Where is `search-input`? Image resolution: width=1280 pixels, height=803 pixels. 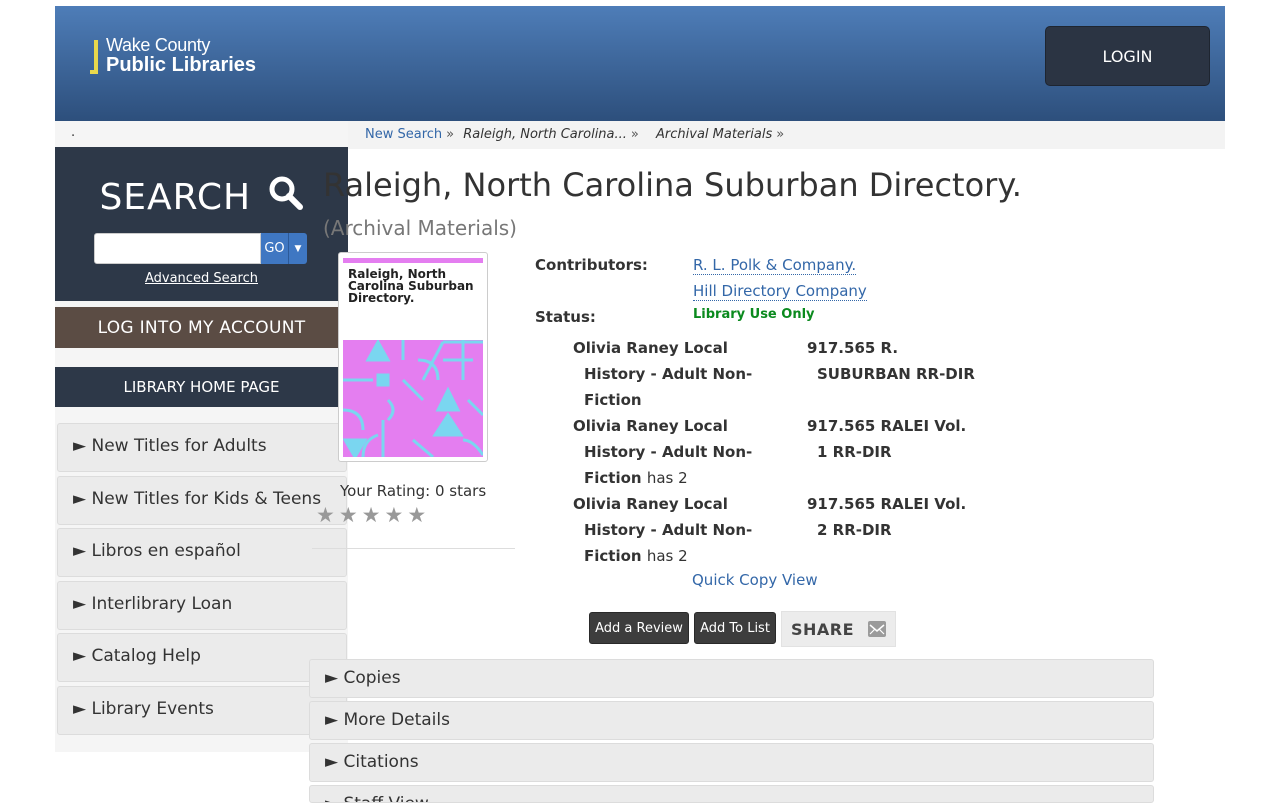
search-input is located at coordinates (177, 248).